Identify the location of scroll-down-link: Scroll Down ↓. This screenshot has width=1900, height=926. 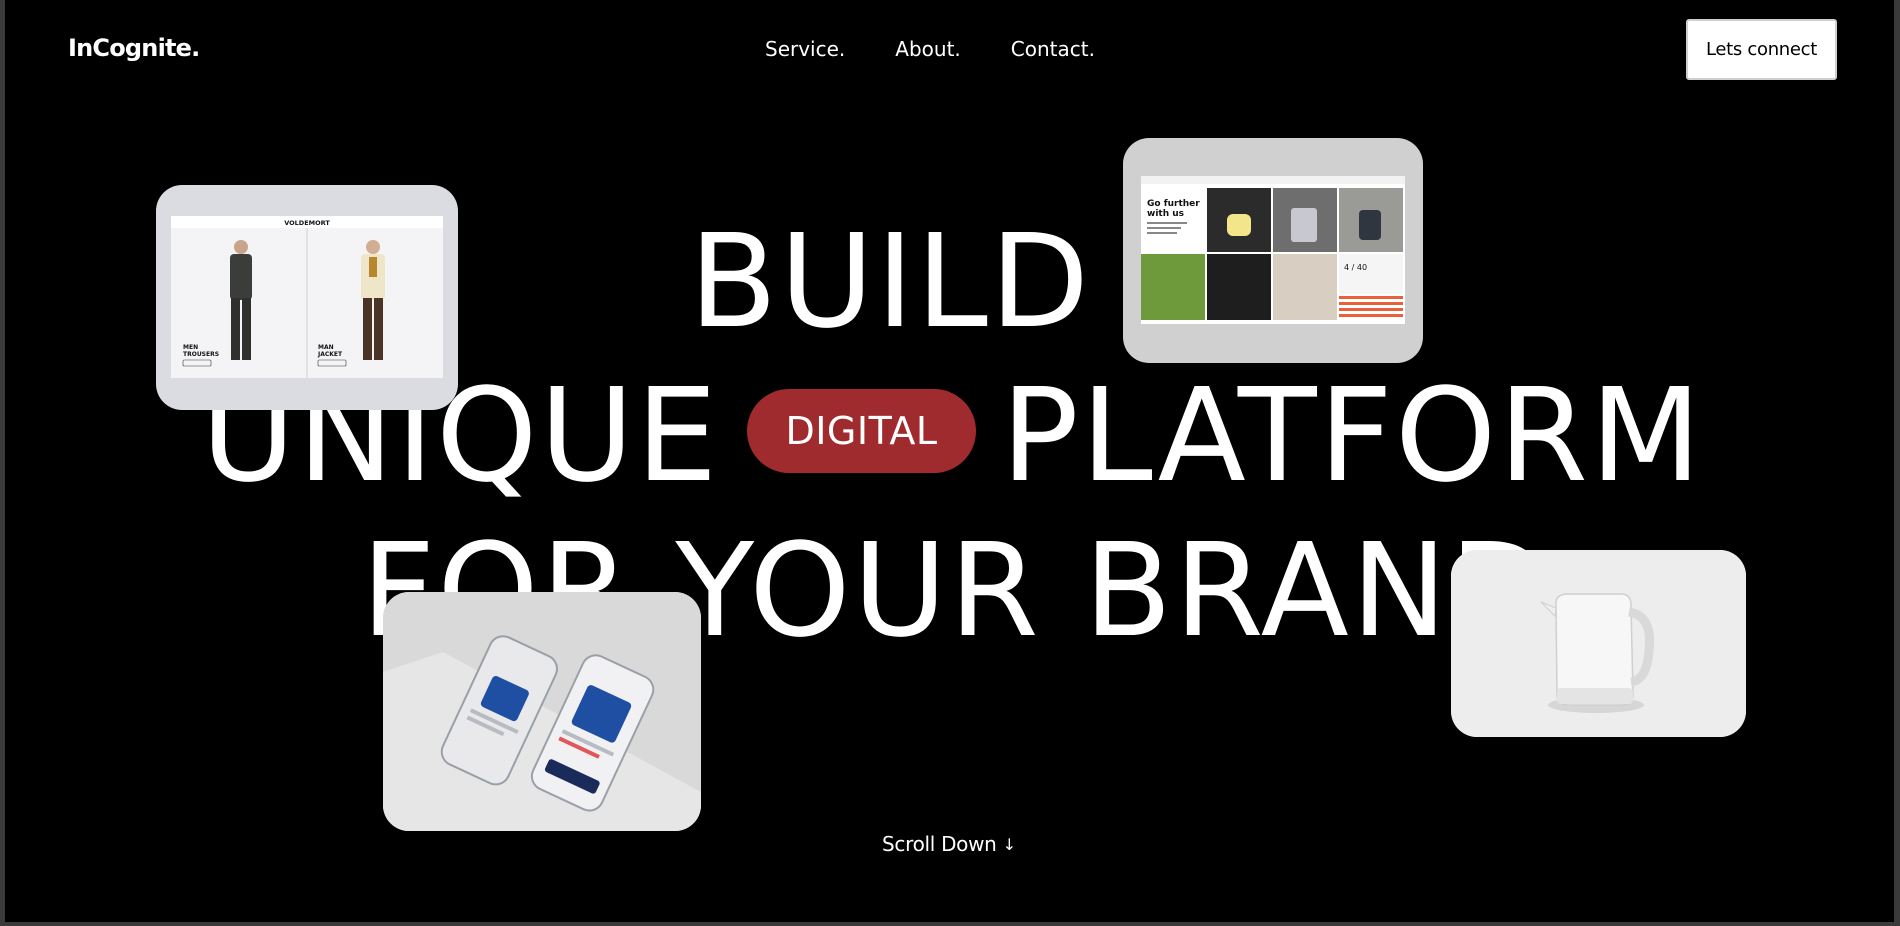
(949, 844).